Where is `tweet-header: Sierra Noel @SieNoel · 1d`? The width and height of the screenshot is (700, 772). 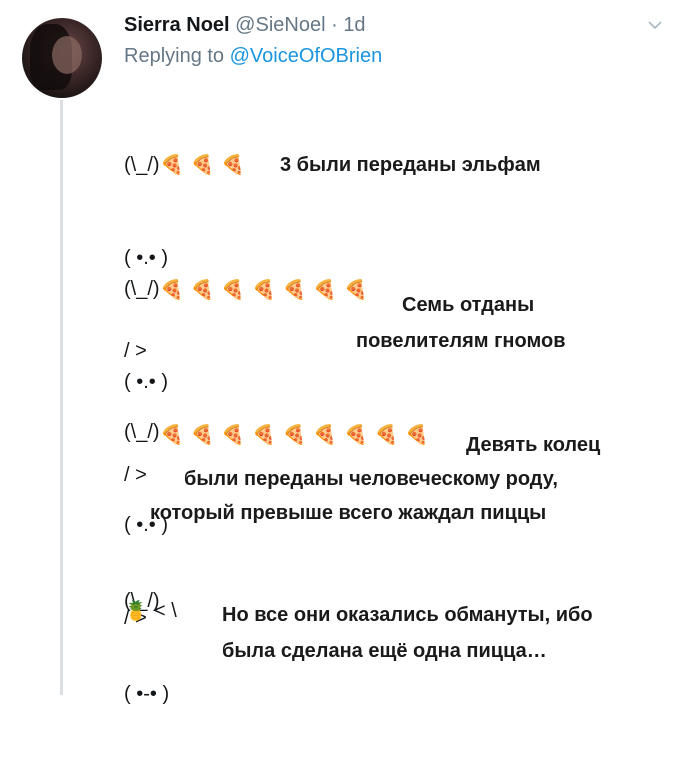 tweet-header: Sierra Noel @SieNoel · 1d is located at coordinates (245, 25).